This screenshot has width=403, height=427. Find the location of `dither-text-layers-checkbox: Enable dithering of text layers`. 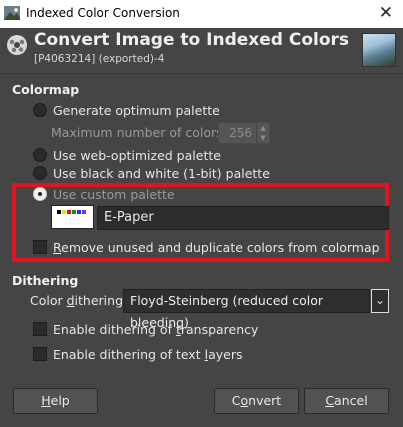

dither-text-layers-checkbox: Enable dithering of text layers is located at coordinates (137, 354).